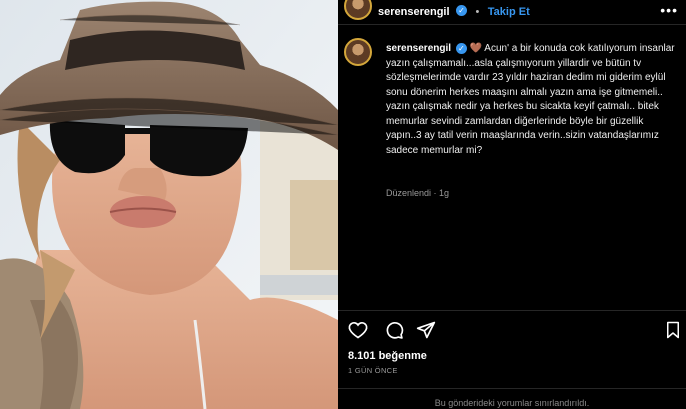 The width and height of the screenshot is (686, 409). Describe the element at coordinates (426, 330) in the screenshot. I see `share-icon` at that location.